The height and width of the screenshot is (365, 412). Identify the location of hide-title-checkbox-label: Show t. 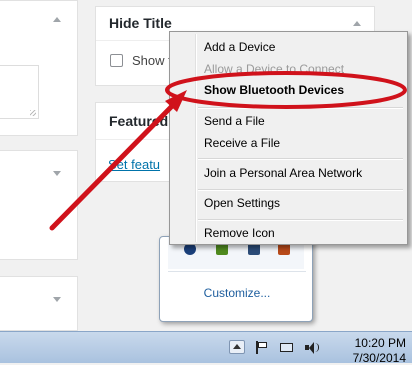
(152, 60).